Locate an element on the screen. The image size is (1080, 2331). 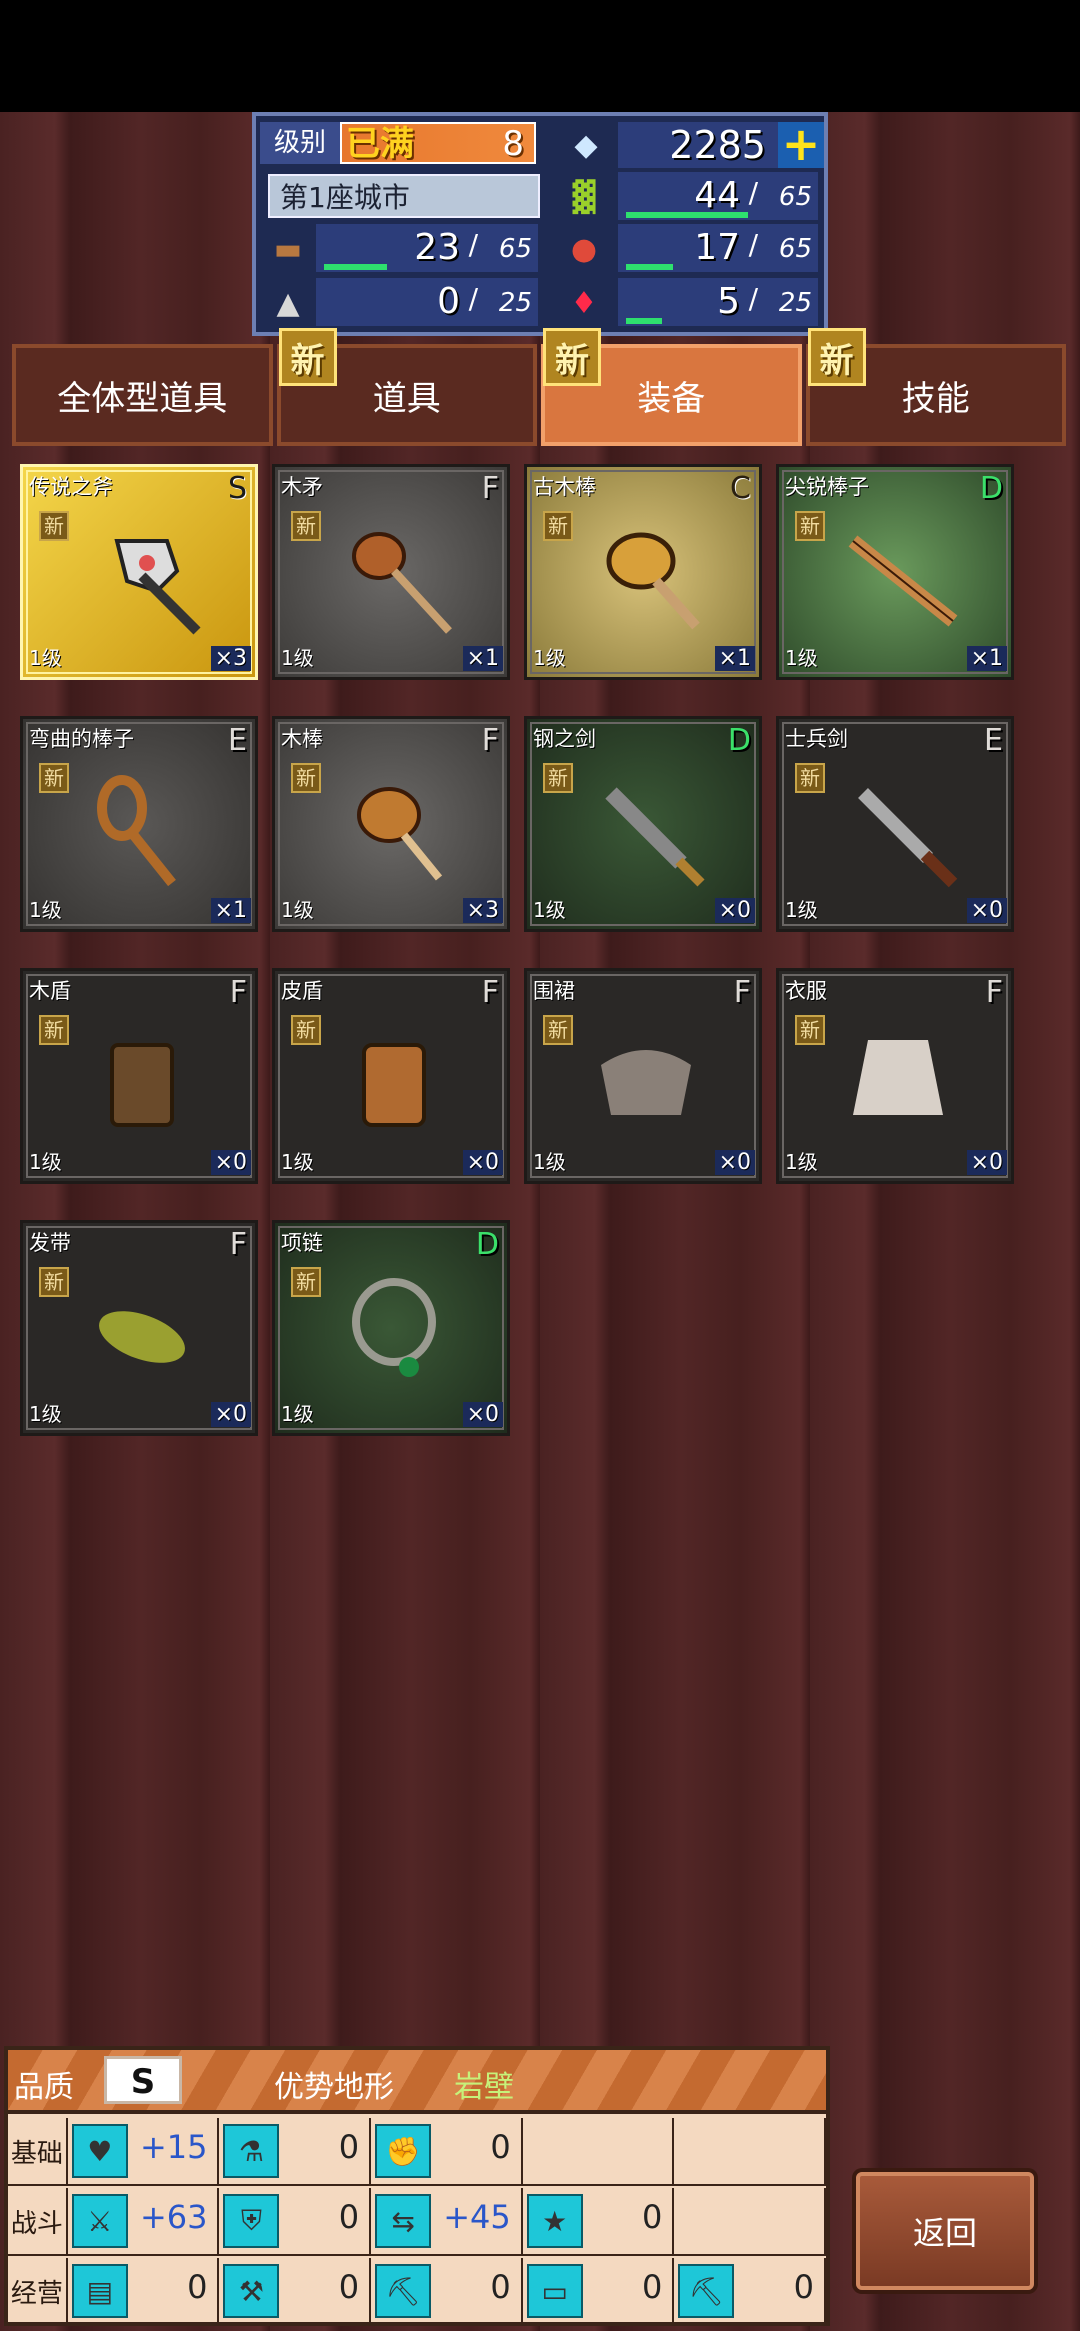
stat-cell: ★ 0 is located at coordinates (599, 2221).